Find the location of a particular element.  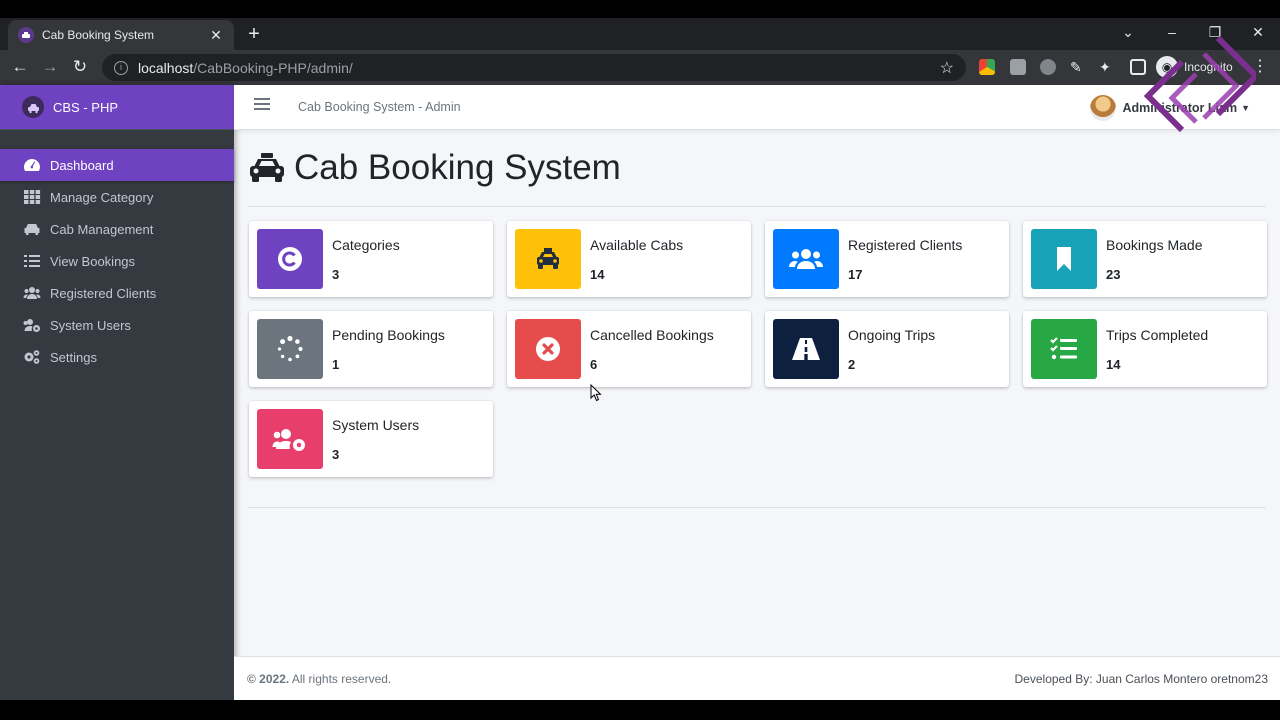

info-box-categories: Categories 3 is located at coordinates (371, 259).